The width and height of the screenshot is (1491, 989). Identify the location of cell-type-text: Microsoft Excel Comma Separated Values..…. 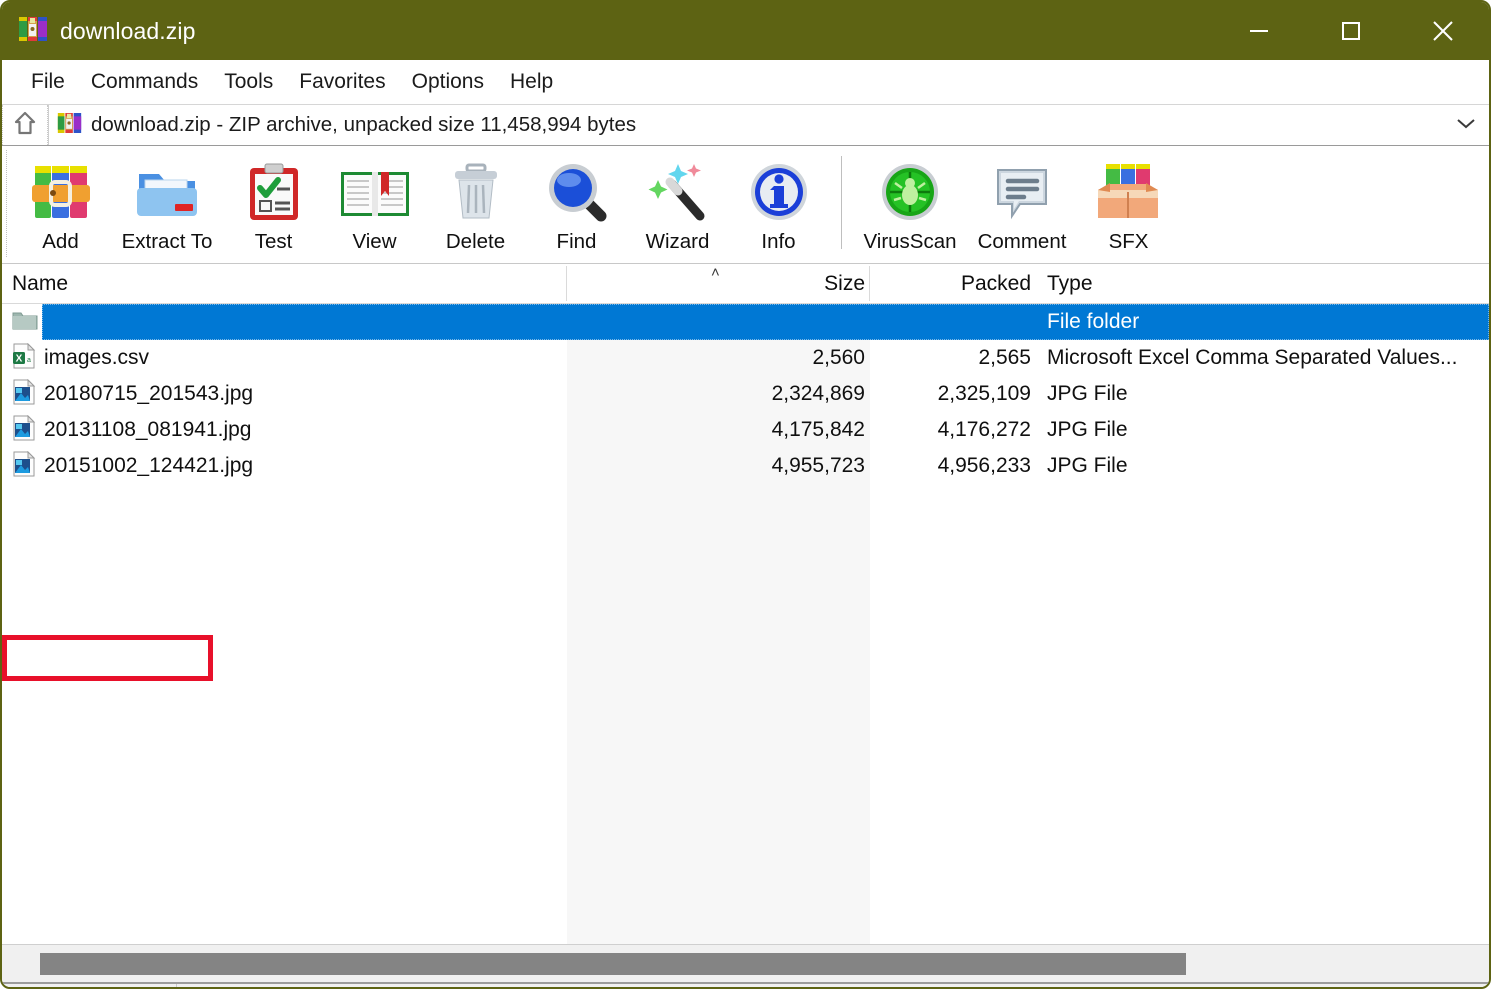
(1252, 357).